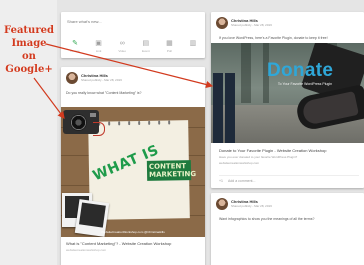  Describe the element at coordinates (145, 51) in the screenshot. I see `share-action-label: Event` at that location.